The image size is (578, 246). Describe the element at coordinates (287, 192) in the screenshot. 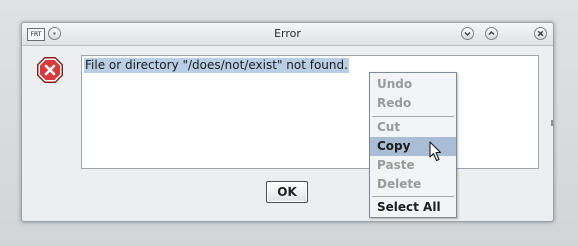

I see `ok-button: OK` at that location.